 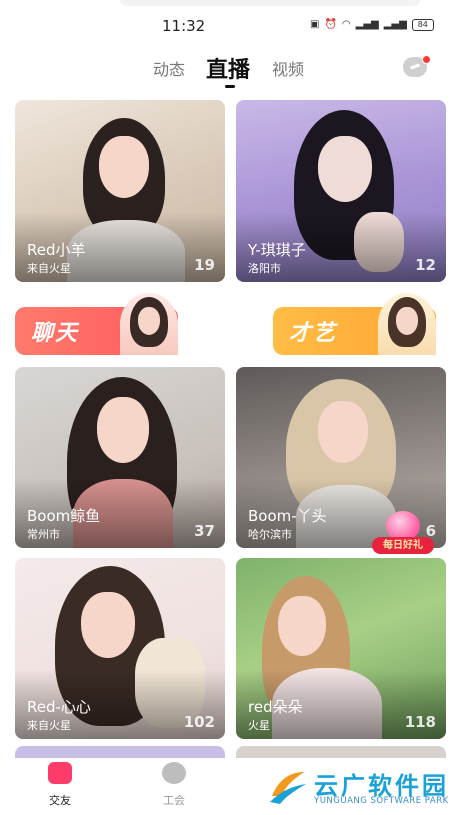 What do you see at coordinates (174, 773) in the screenshot?
I see `guild-icon` at bounding box center [174, 773].